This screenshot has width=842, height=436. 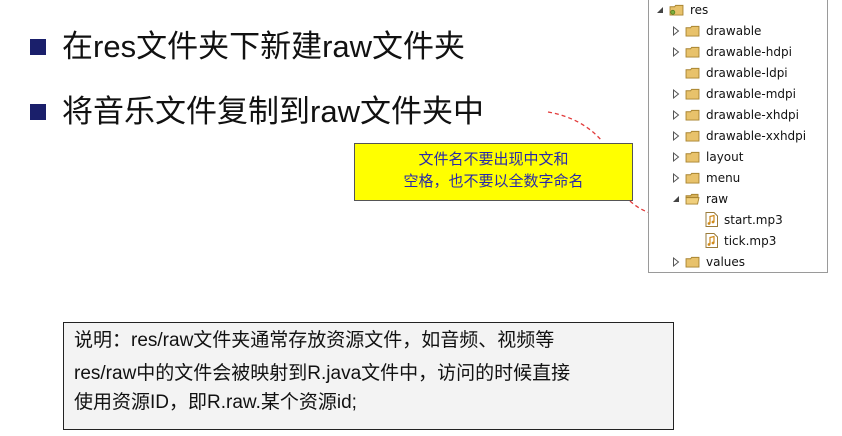 I want to click on naming-rule-callout: 文件名不要出现中文和 空格，也不要以全数字命名, so click(x=493, y=172).